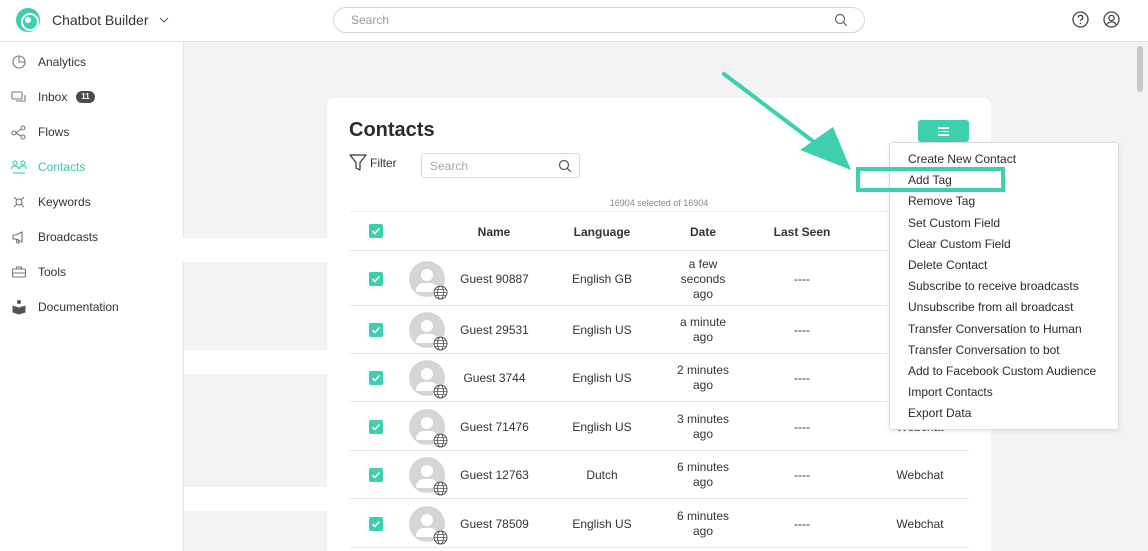 The width and height of the screenshot is (1148, 551). I want to click on menu-item-transfer-conversation-to-bot: Transfer Conversation to bot, so click(984, 350).